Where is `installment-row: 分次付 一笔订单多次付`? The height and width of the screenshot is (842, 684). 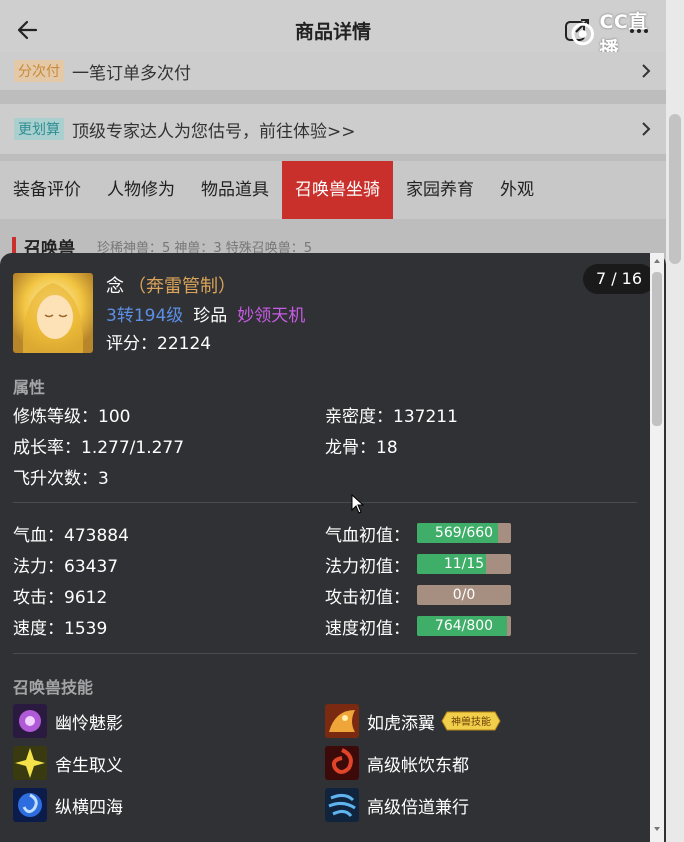
installment-row: 分次付 一笔订单多次付 is located at coordinates (333, 71).